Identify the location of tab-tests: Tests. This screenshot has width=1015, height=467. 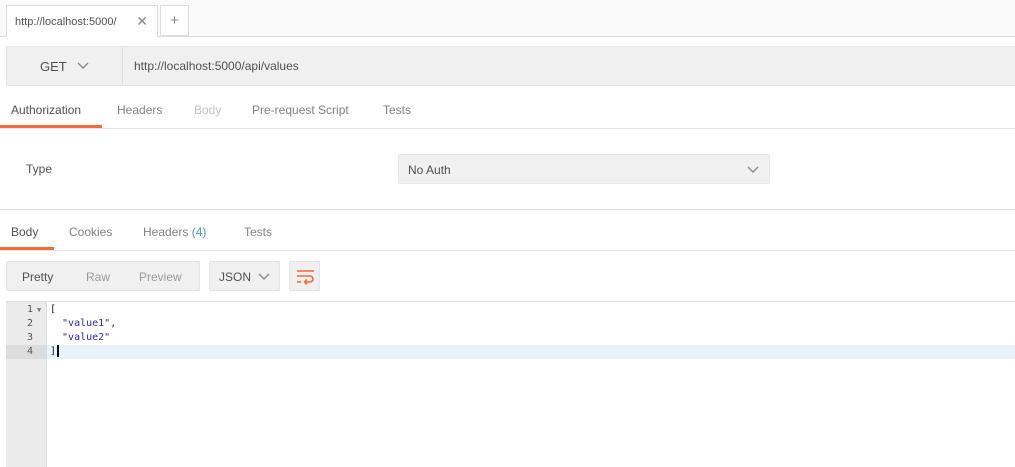
(397, 110).